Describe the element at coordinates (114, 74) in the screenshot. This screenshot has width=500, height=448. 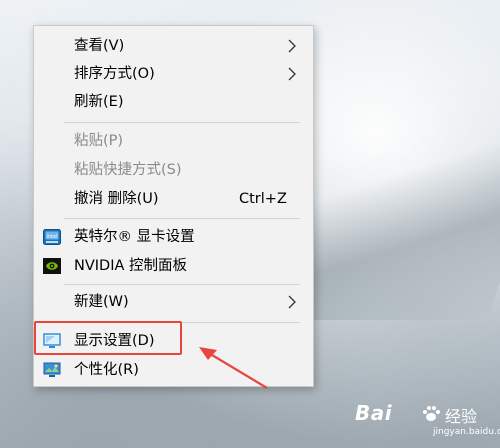
I see `menu-item-label: 排序方式(O)` at that location.